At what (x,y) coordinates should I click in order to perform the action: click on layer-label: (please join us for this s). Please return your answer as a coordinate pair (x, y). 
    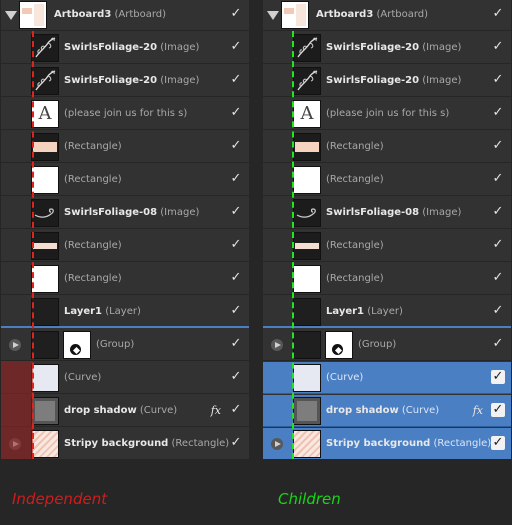
    Looking at the image, I should click on (387, 114).